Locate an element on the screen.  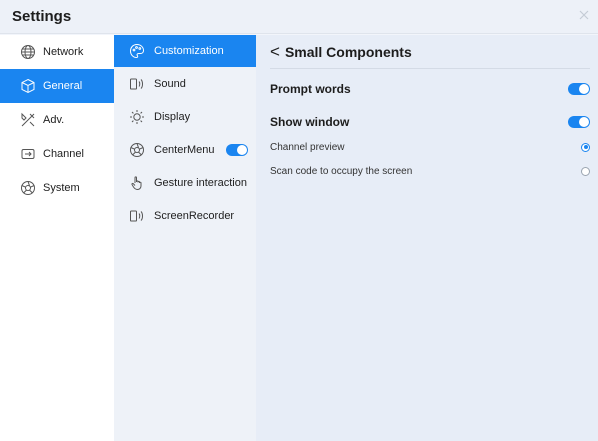
sidebar-item-label: System is located at coordinates (61, 188).